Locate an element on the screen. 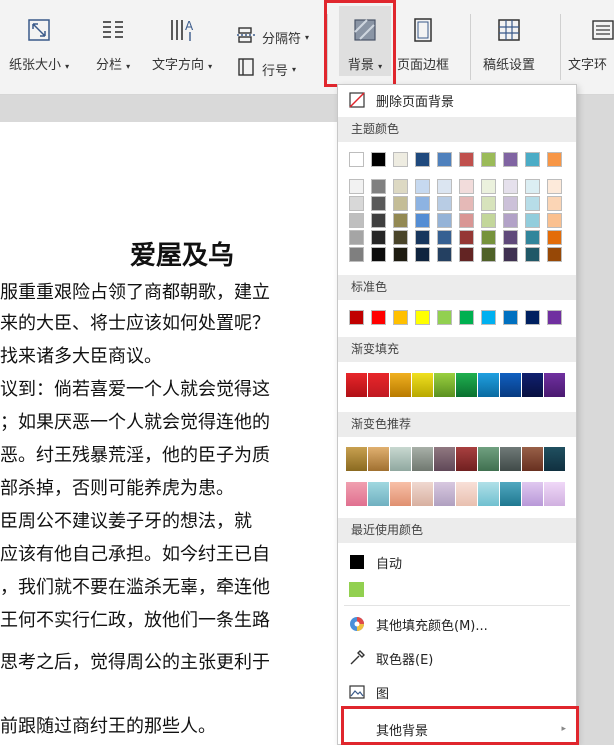 This screenshot has width=614, height=745. remove-page-background-item: 删除页面背景 is located at coordinates (457, 100).